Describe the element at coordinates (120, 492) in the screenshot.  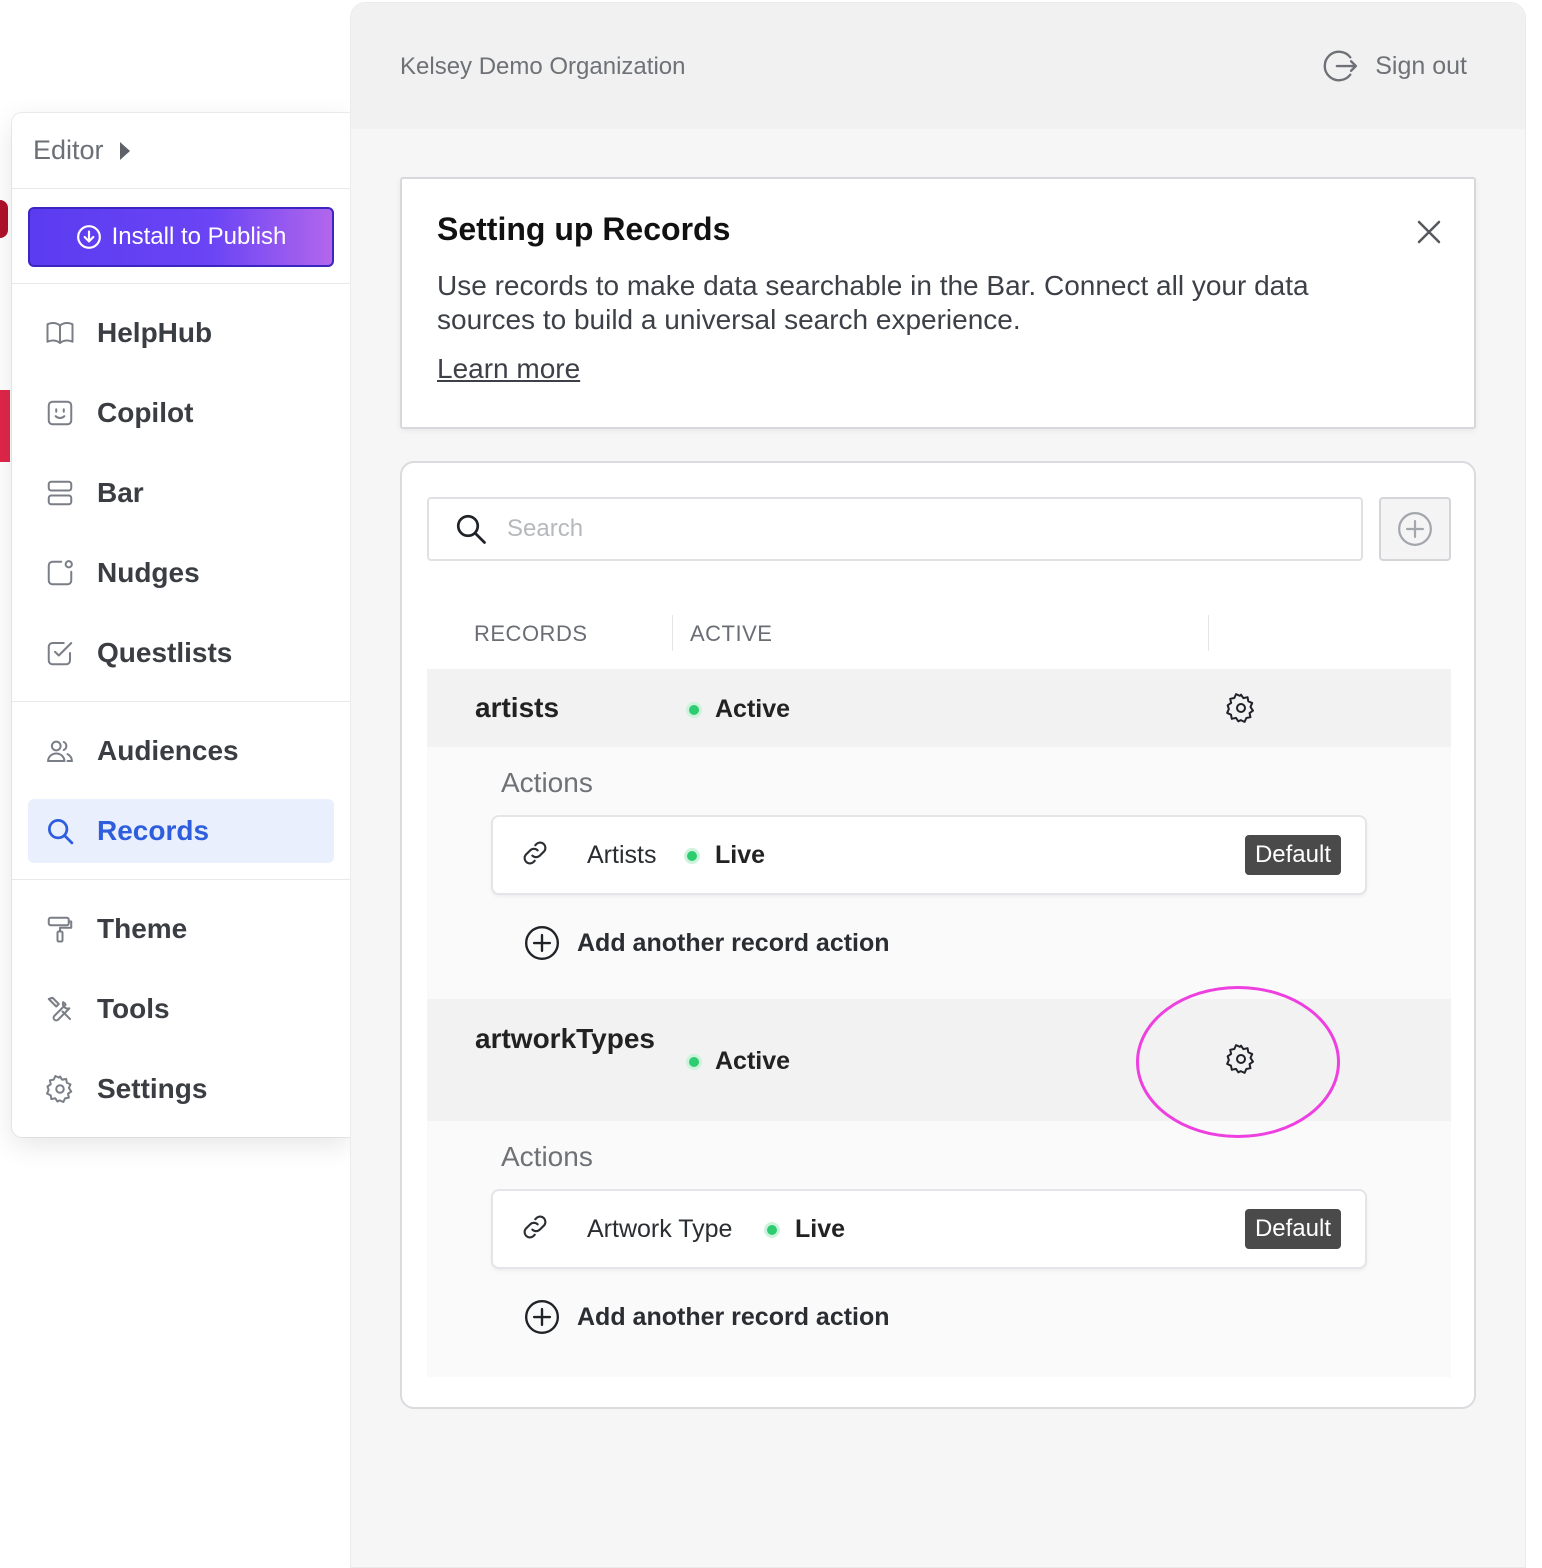
I see `sidebar-item-label: Bar` at that location.